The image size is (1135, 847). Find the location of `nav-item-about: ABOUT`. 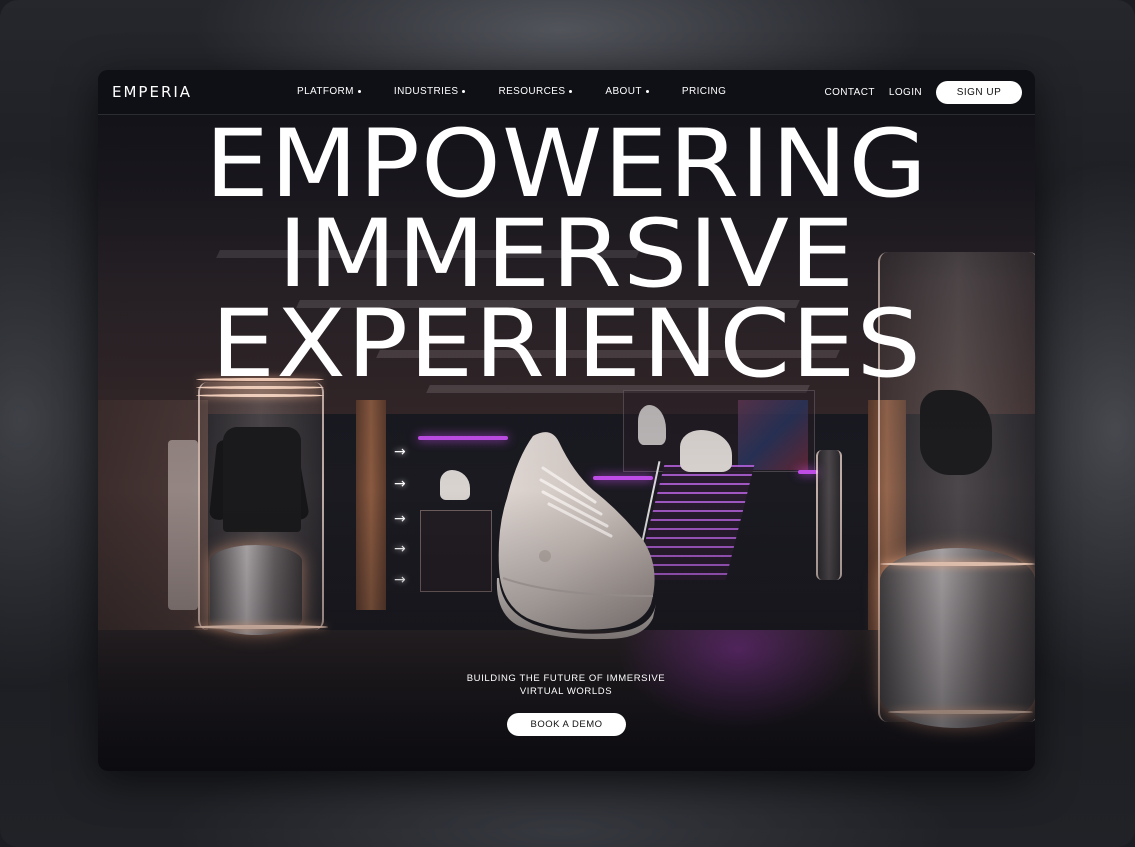

nav-item-about: ABOUT is located at coordinates (627, 91).